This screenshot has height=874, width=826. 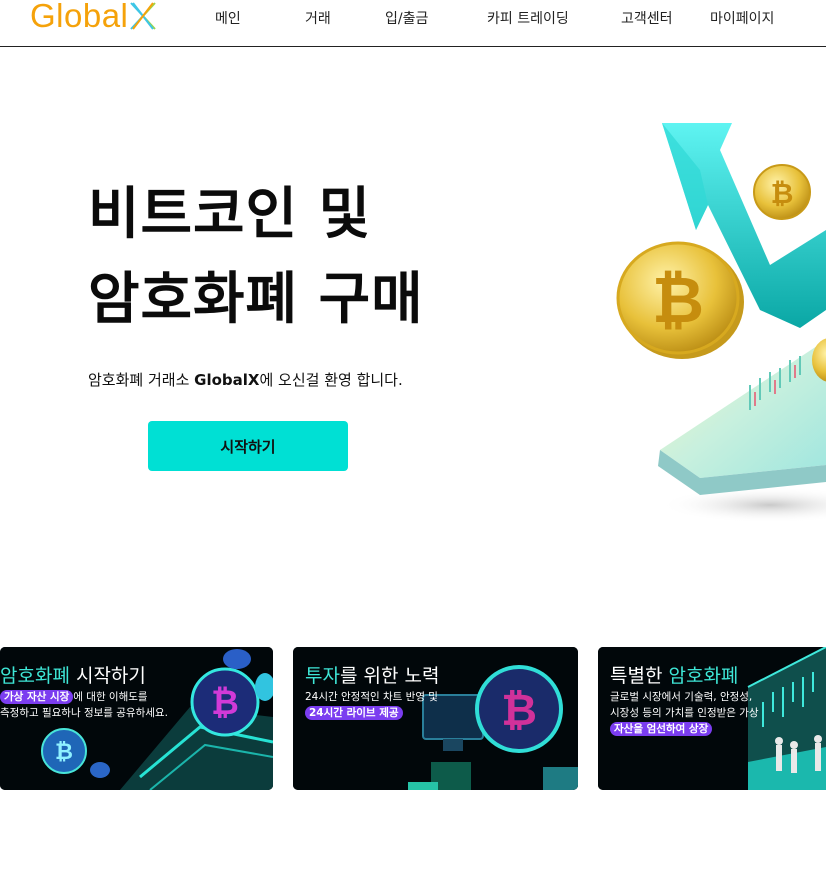 I want to click on globalx-logo: Global, so click(x=93, y=19).